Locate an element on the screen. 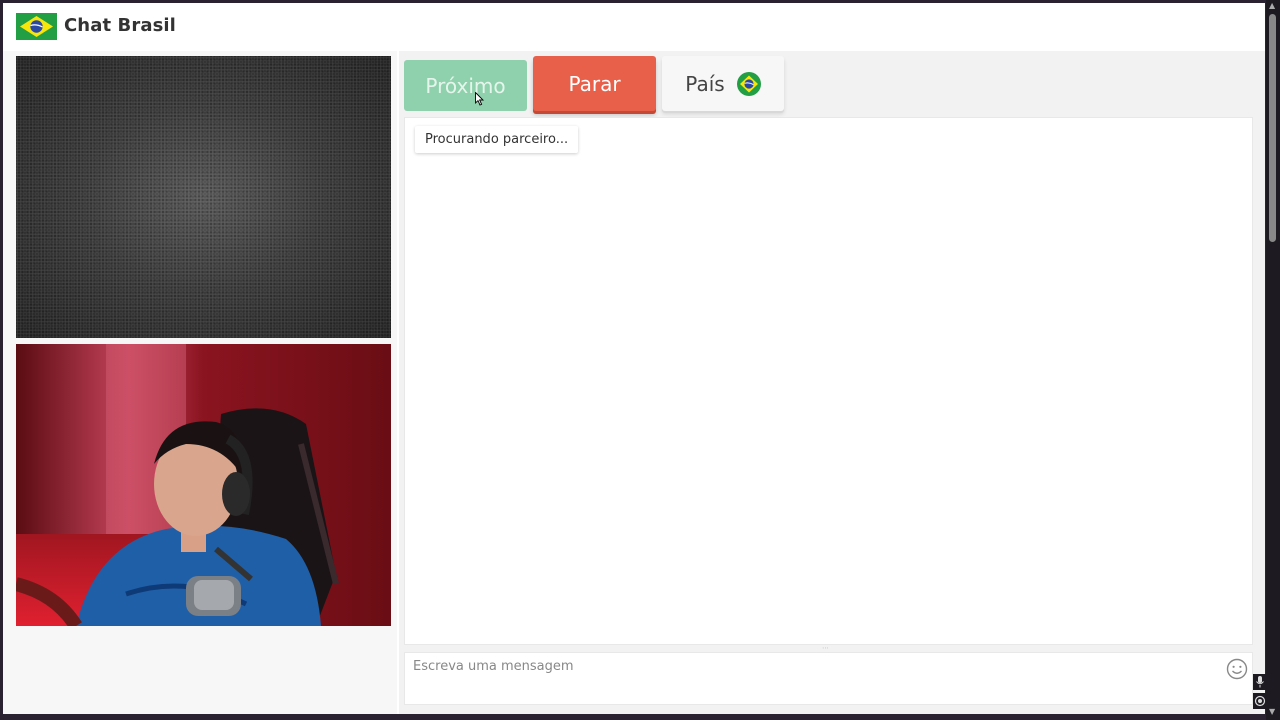 The width and height of the screenshot is (1280, 720). scroll-down-arrow-icon: ▼ is located at coordinates (1273, 712).